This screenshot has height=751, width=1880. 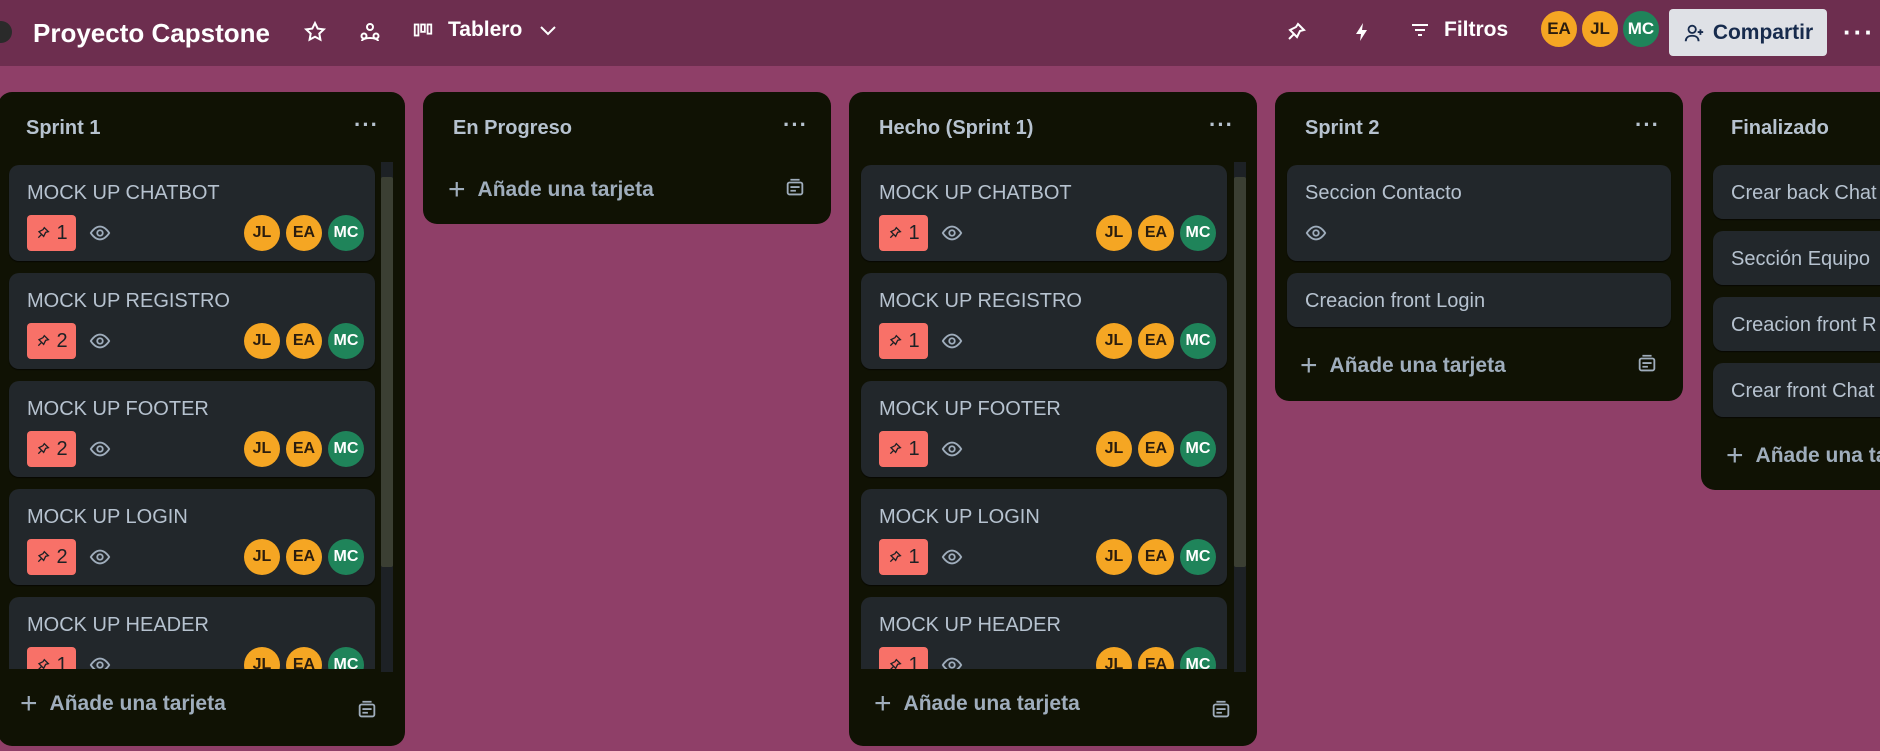 What do you see at coordinates (1044, 321) in the screenshot?
I see `card: MOCK UP REGISTRO 1 JL EA MC` at bounding box center [1044, 321].